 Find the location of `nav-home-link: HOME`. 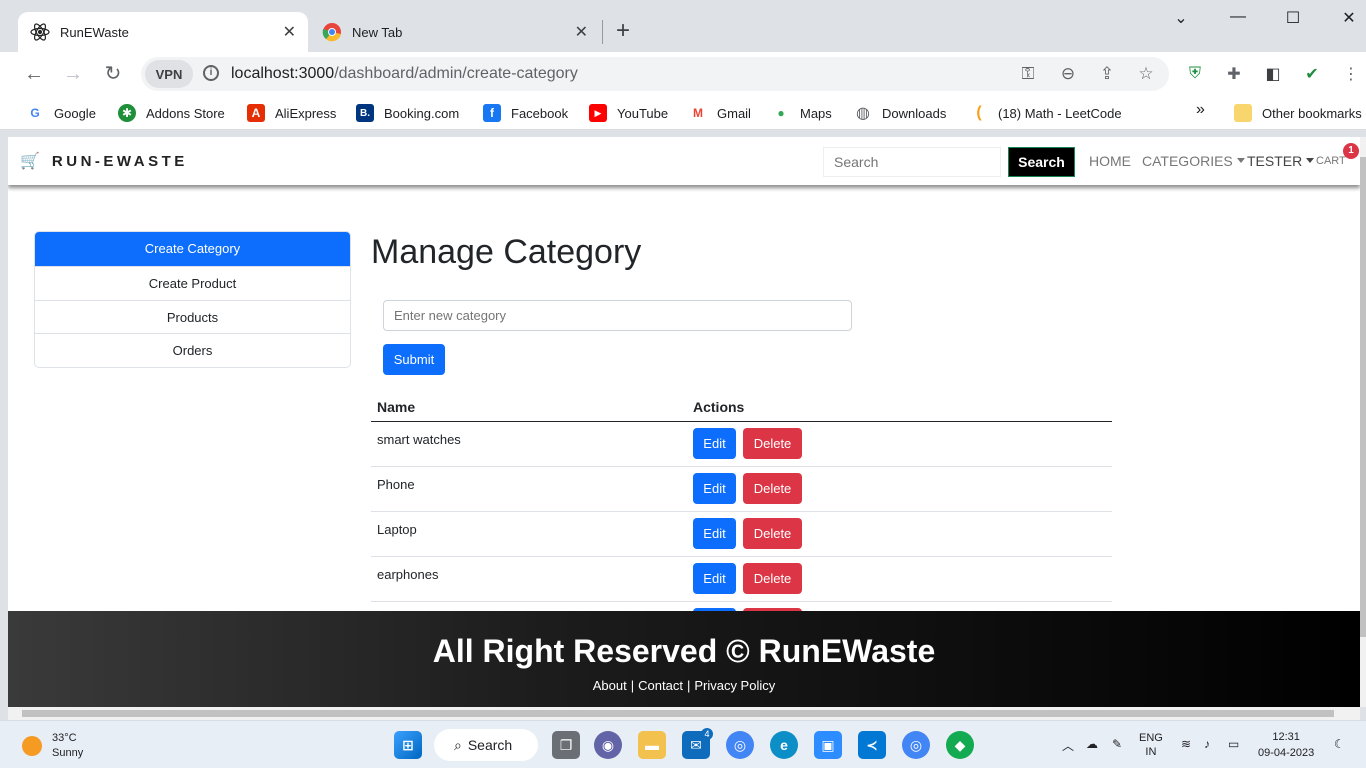

nav-home-link: HOME is located at coordinates (1110, 161).